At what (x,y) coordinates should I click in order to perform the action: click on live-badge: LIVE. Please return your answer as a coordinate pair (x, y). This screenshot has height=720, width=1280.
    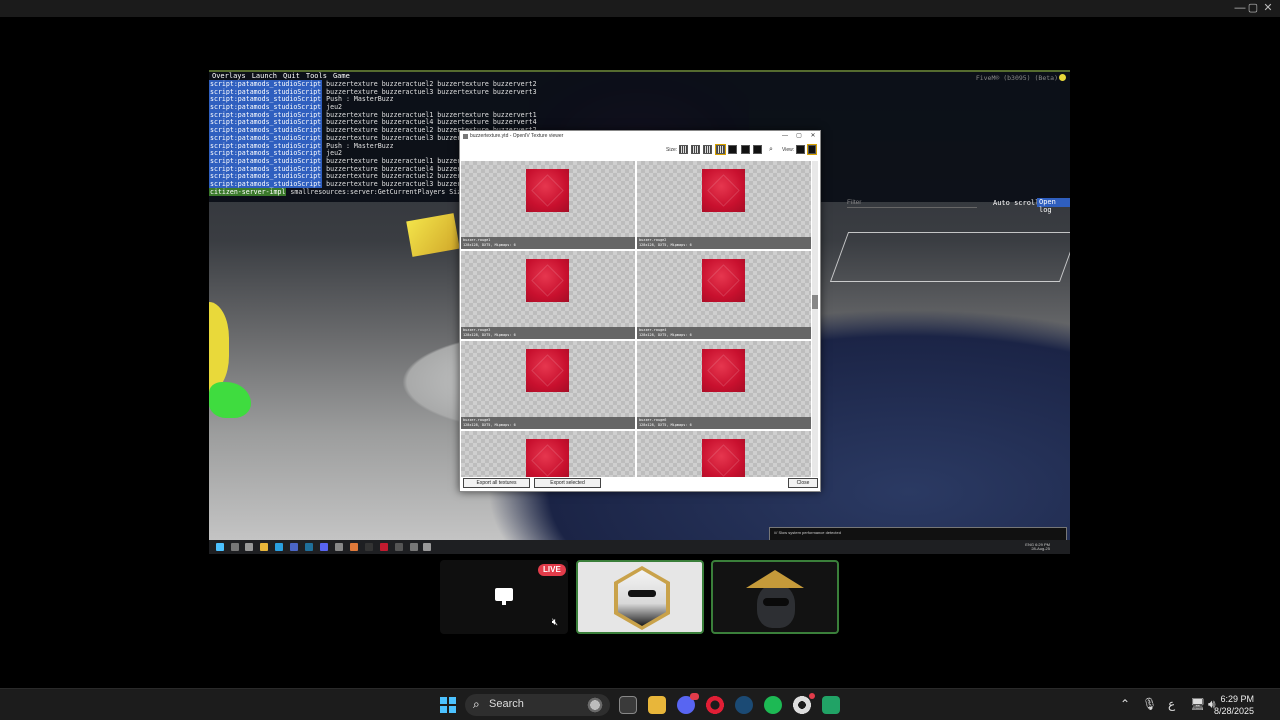
    Looking at the image, I should click on (552, 570).